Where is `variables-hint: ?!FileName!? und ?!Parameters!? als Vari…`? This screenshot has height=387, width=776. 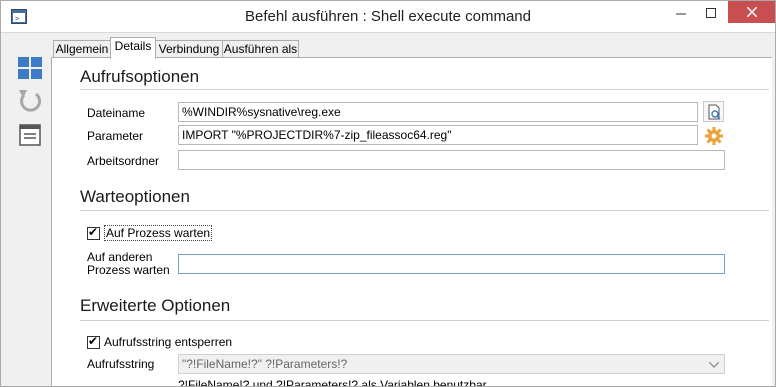 variables-hint: ?!FileName!? und ?!Parameters!? als Vari… is located at coordinates (332, 382).